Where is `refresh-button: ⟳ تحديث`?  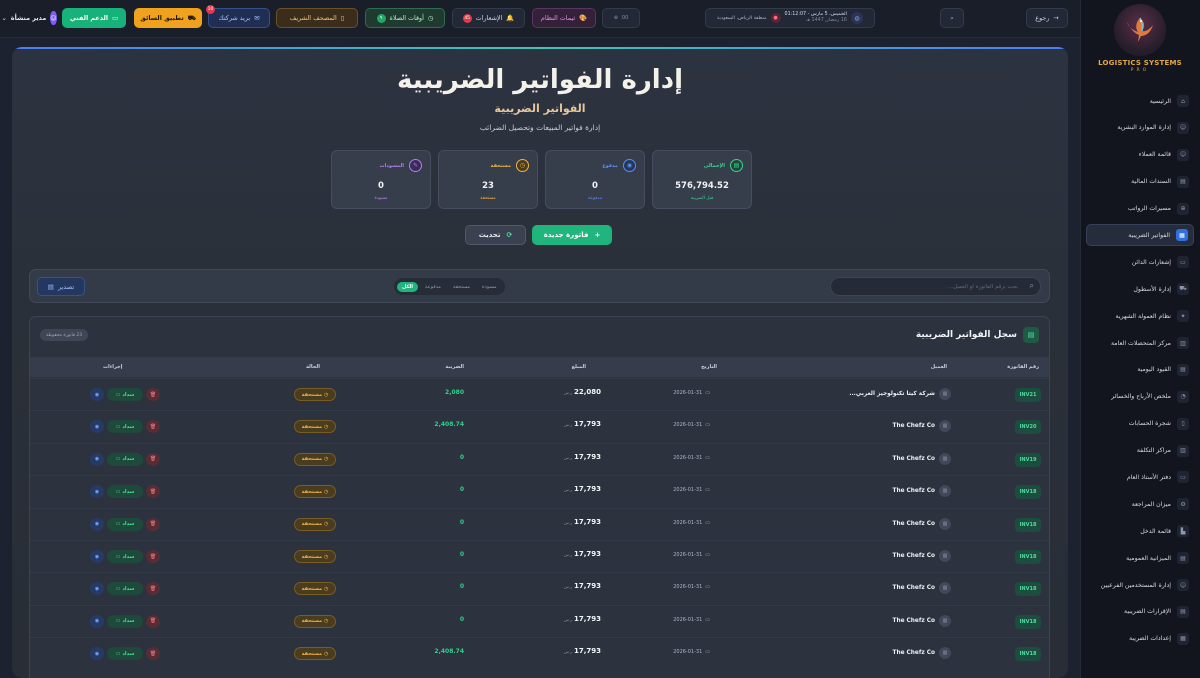 refresh-button: ⟳ تحديث is located at coordinates (495, 235).